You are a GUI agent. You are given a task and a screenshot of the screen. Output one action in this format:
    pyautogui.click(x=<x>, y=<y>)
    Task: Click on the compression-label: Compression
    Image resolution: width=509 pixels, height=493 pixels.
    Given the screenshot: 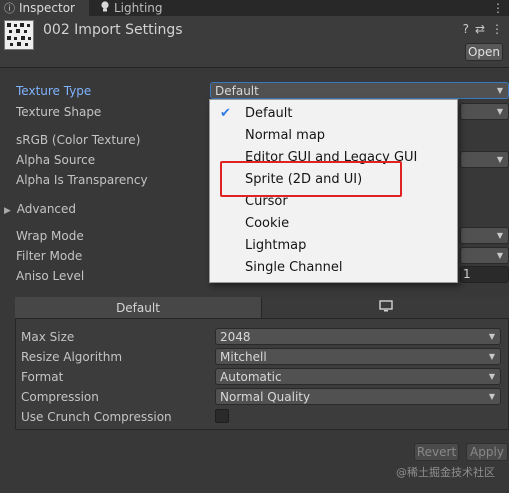 What is the action you would take?
    pyautogui.click(x=60, y=397)
    